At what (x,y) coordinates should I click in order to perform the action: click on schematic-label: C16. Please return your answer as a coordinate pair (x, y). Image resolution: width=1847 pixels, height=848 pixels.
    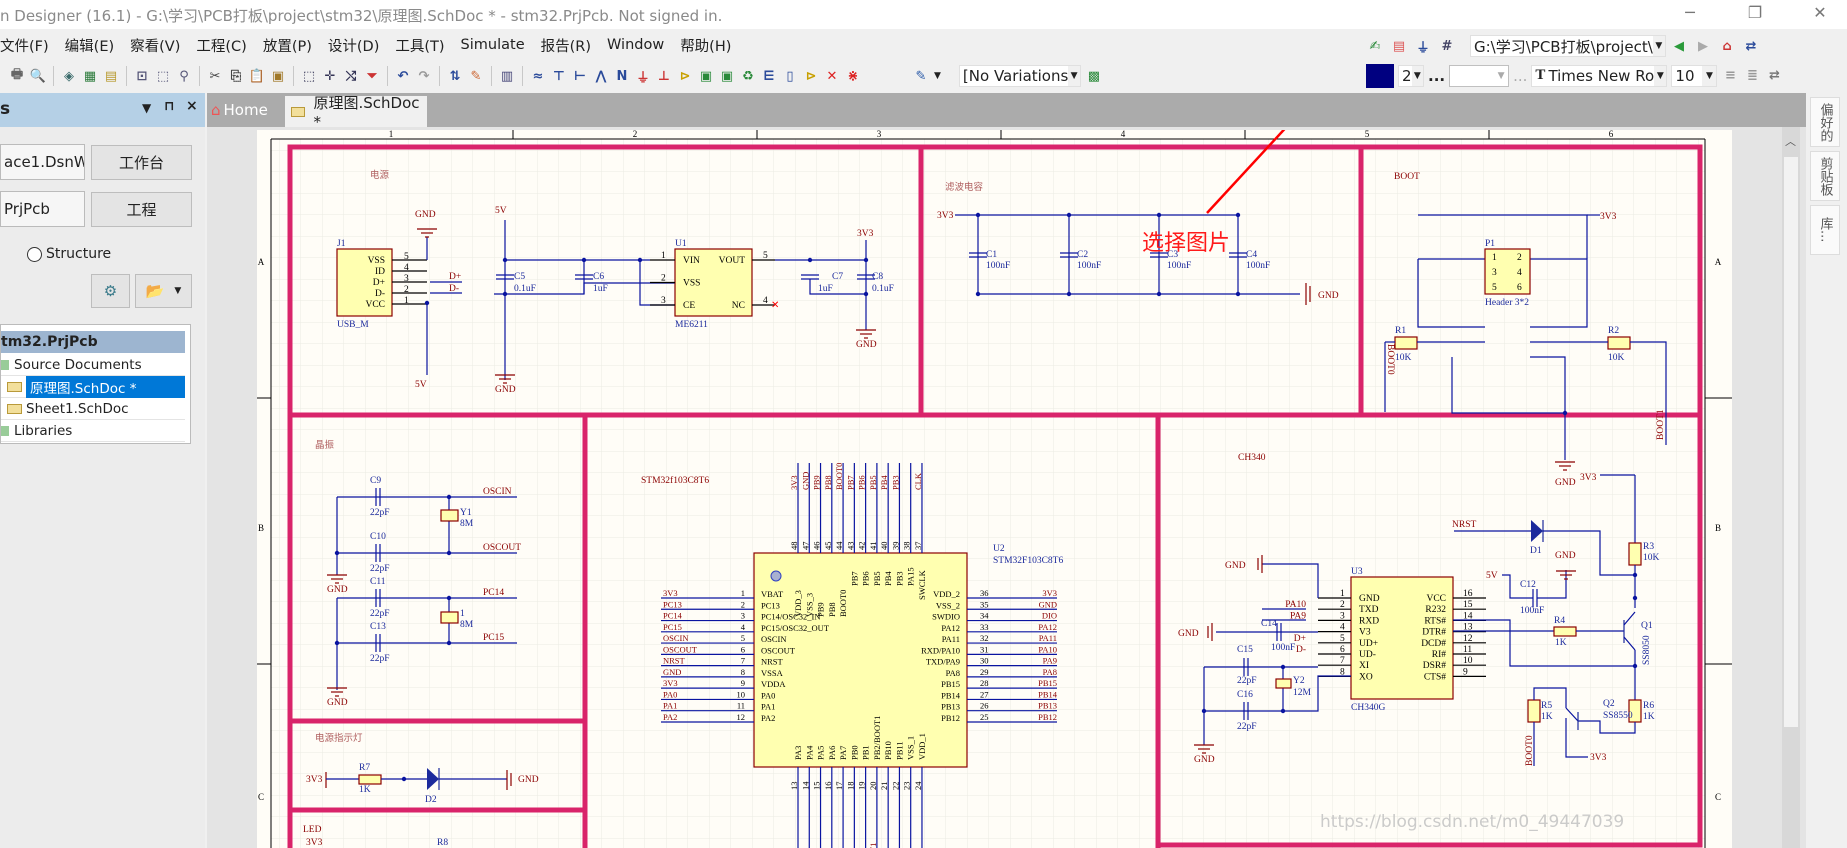
    Looking at the image, I should click on (1245, 695).